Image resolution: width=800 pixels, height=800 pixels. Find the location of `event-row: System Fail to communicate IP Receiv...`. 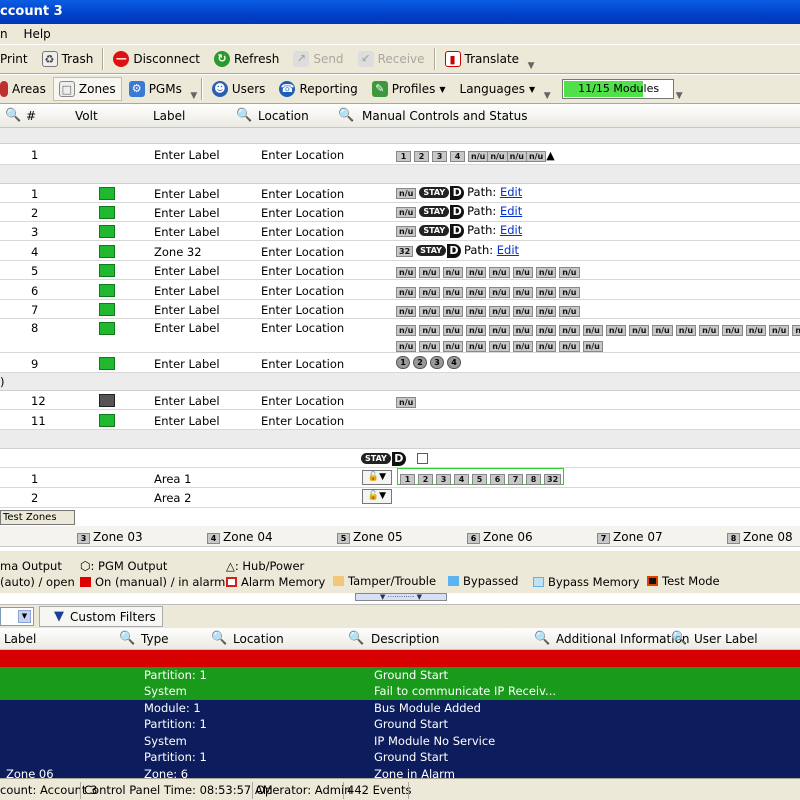

event-row: System Fail to communicate IP Receiv... is located at coordinates (400, 691).